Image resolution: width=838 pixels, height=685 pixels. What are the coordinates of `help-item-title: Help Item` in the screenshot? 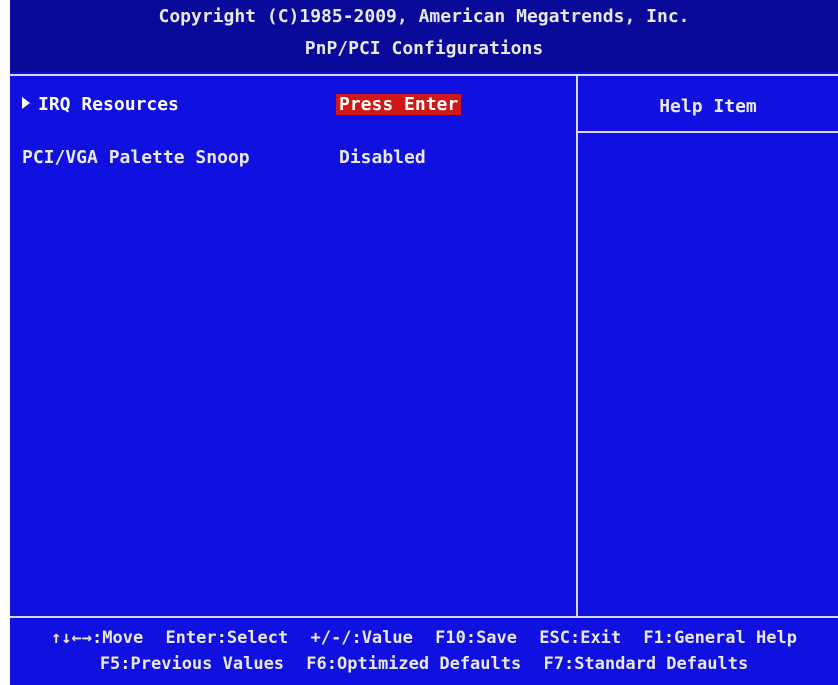 It's located at (708, 106).